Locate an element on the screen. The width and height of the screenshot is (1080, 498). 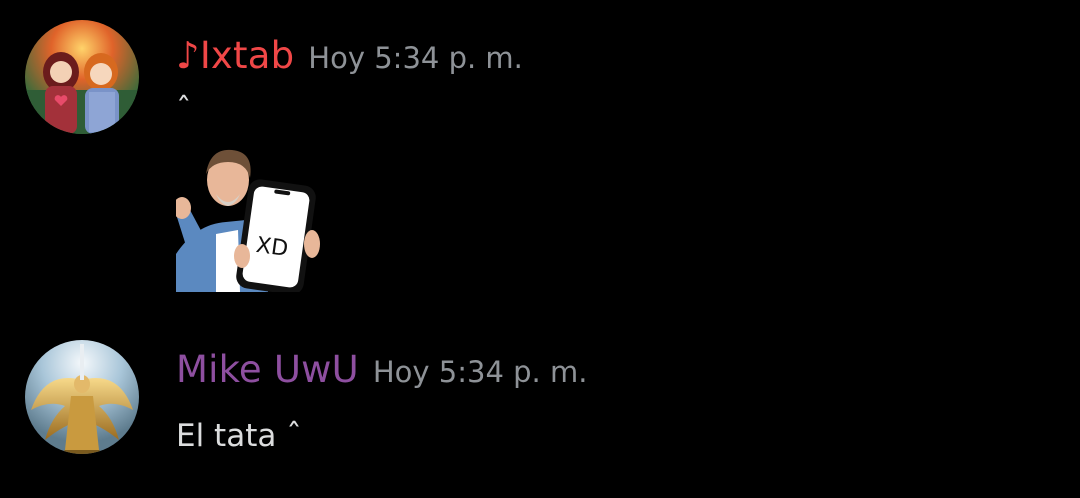
username: Mike UwU is located at coordinates (267, 369).